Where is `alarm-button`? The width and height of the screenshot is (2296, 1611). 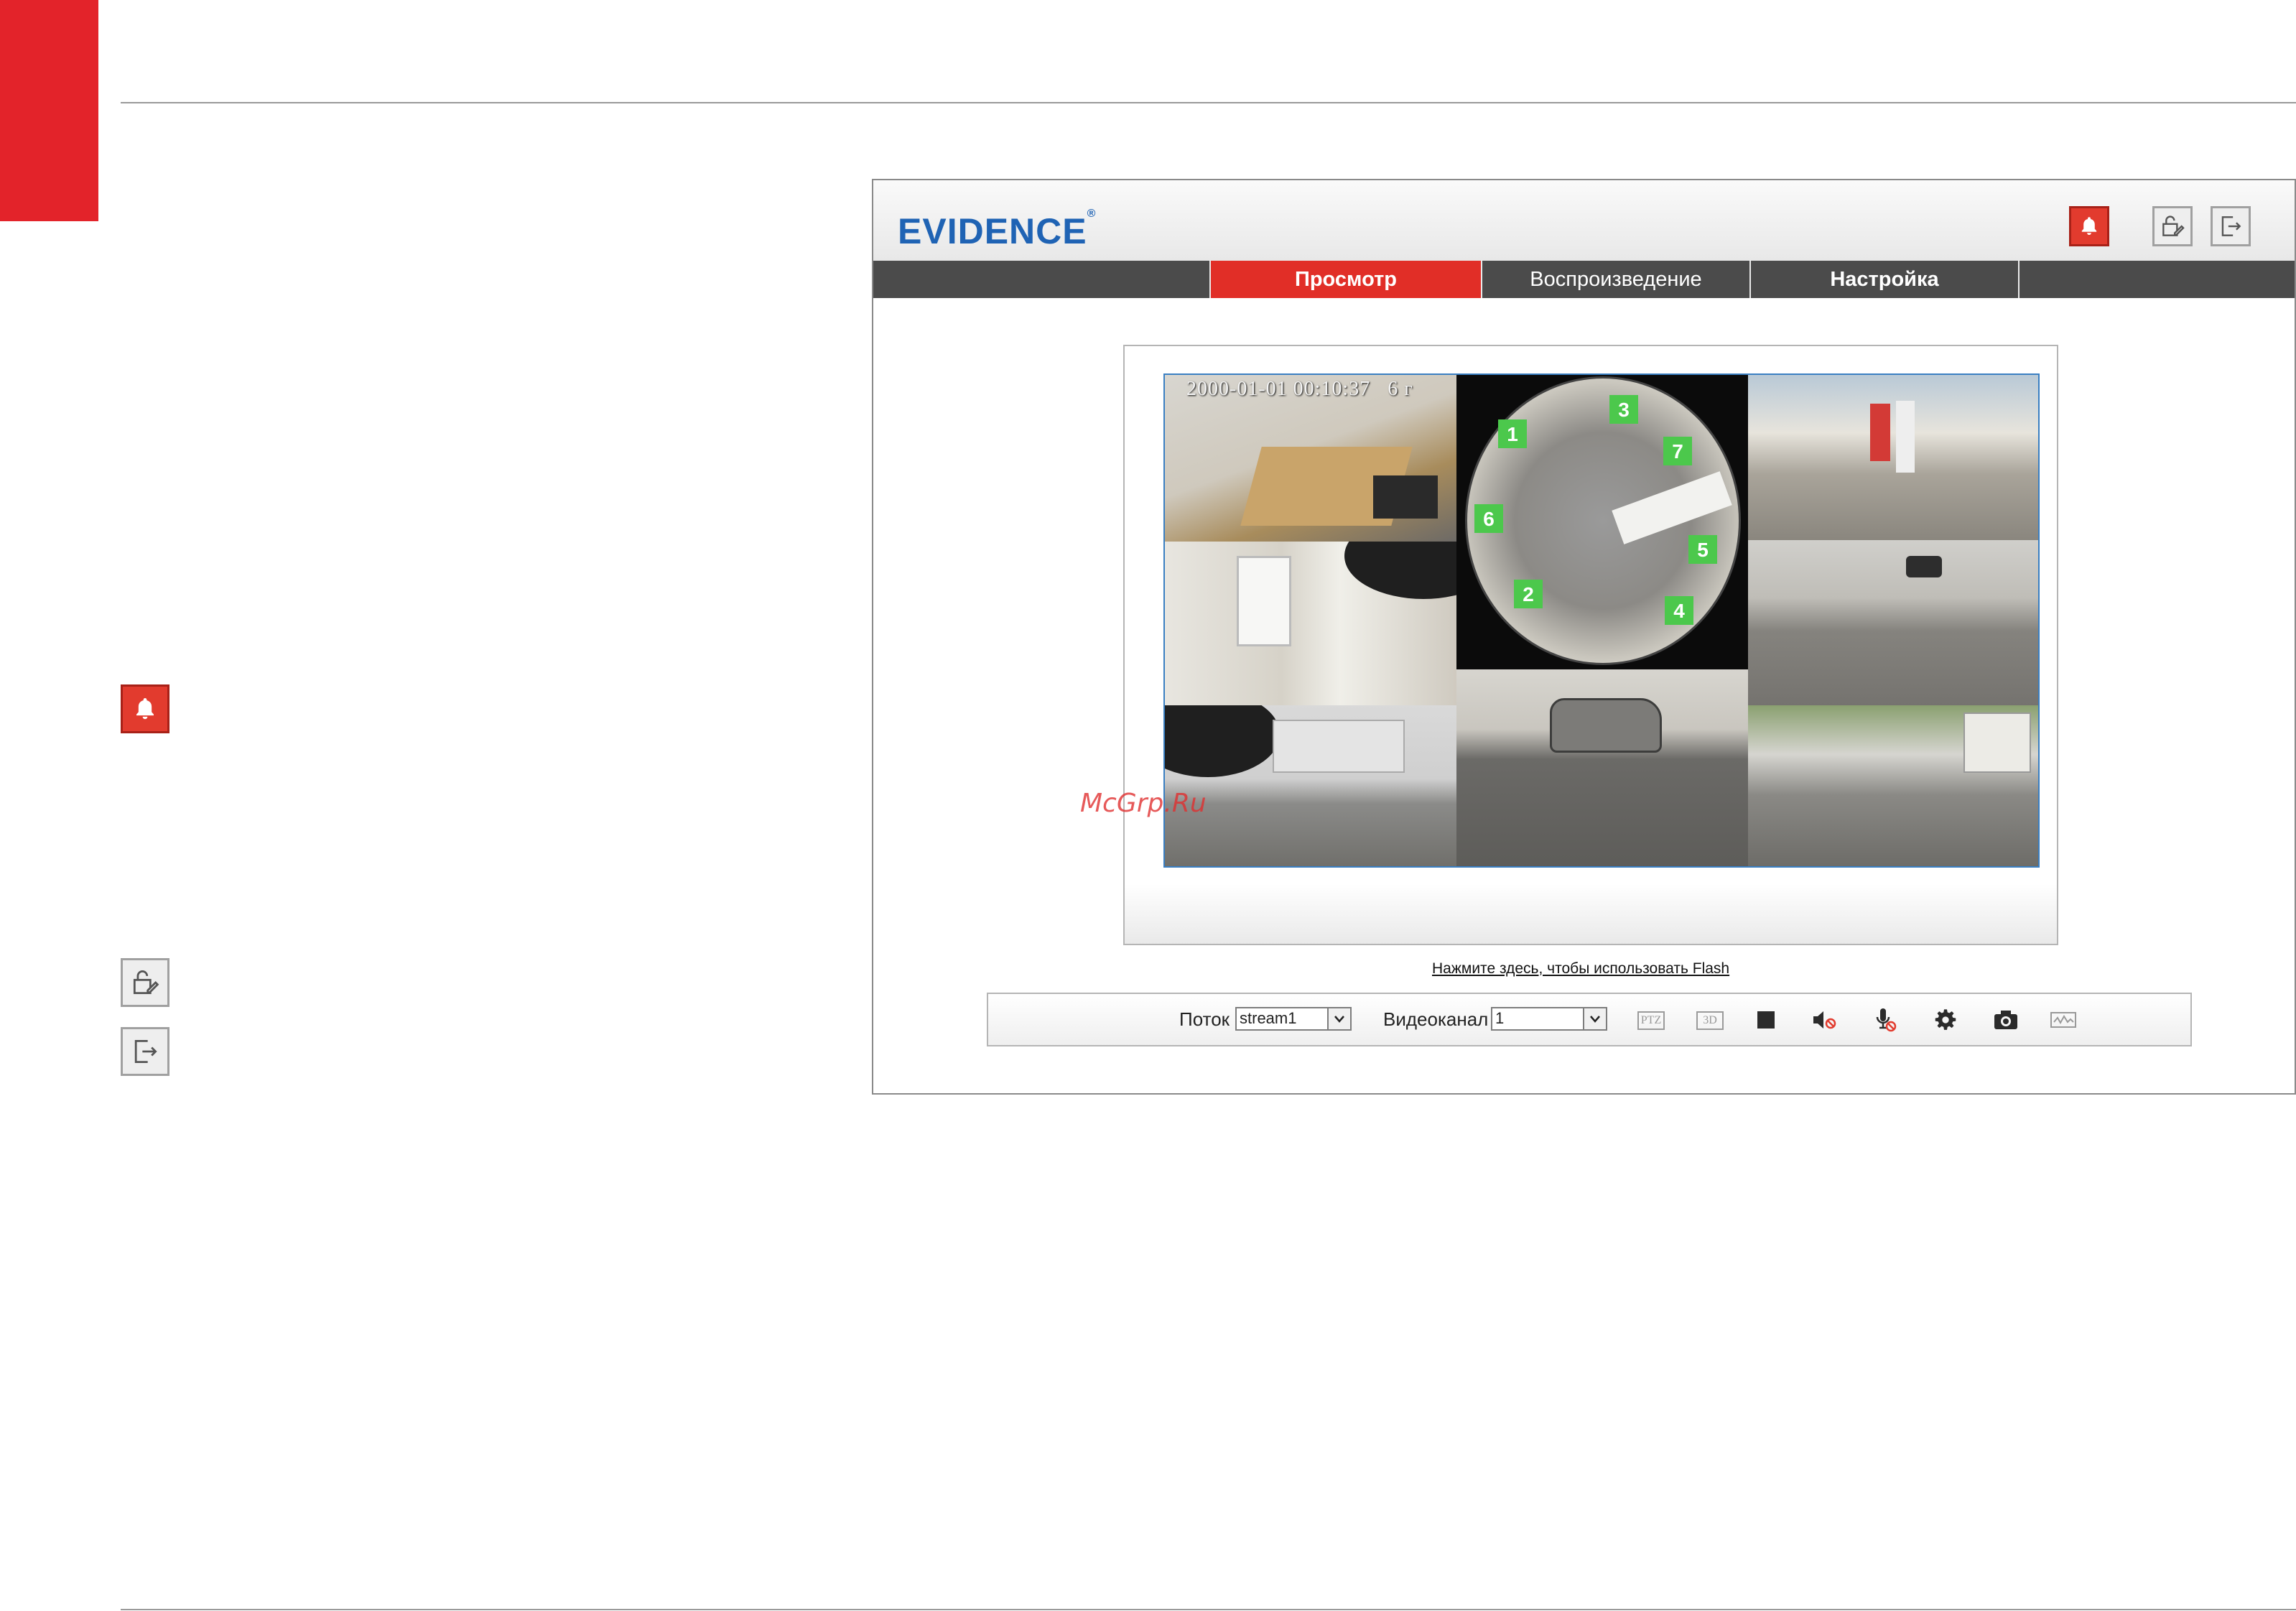
alarm-button is located at coordinates (2089, 226).